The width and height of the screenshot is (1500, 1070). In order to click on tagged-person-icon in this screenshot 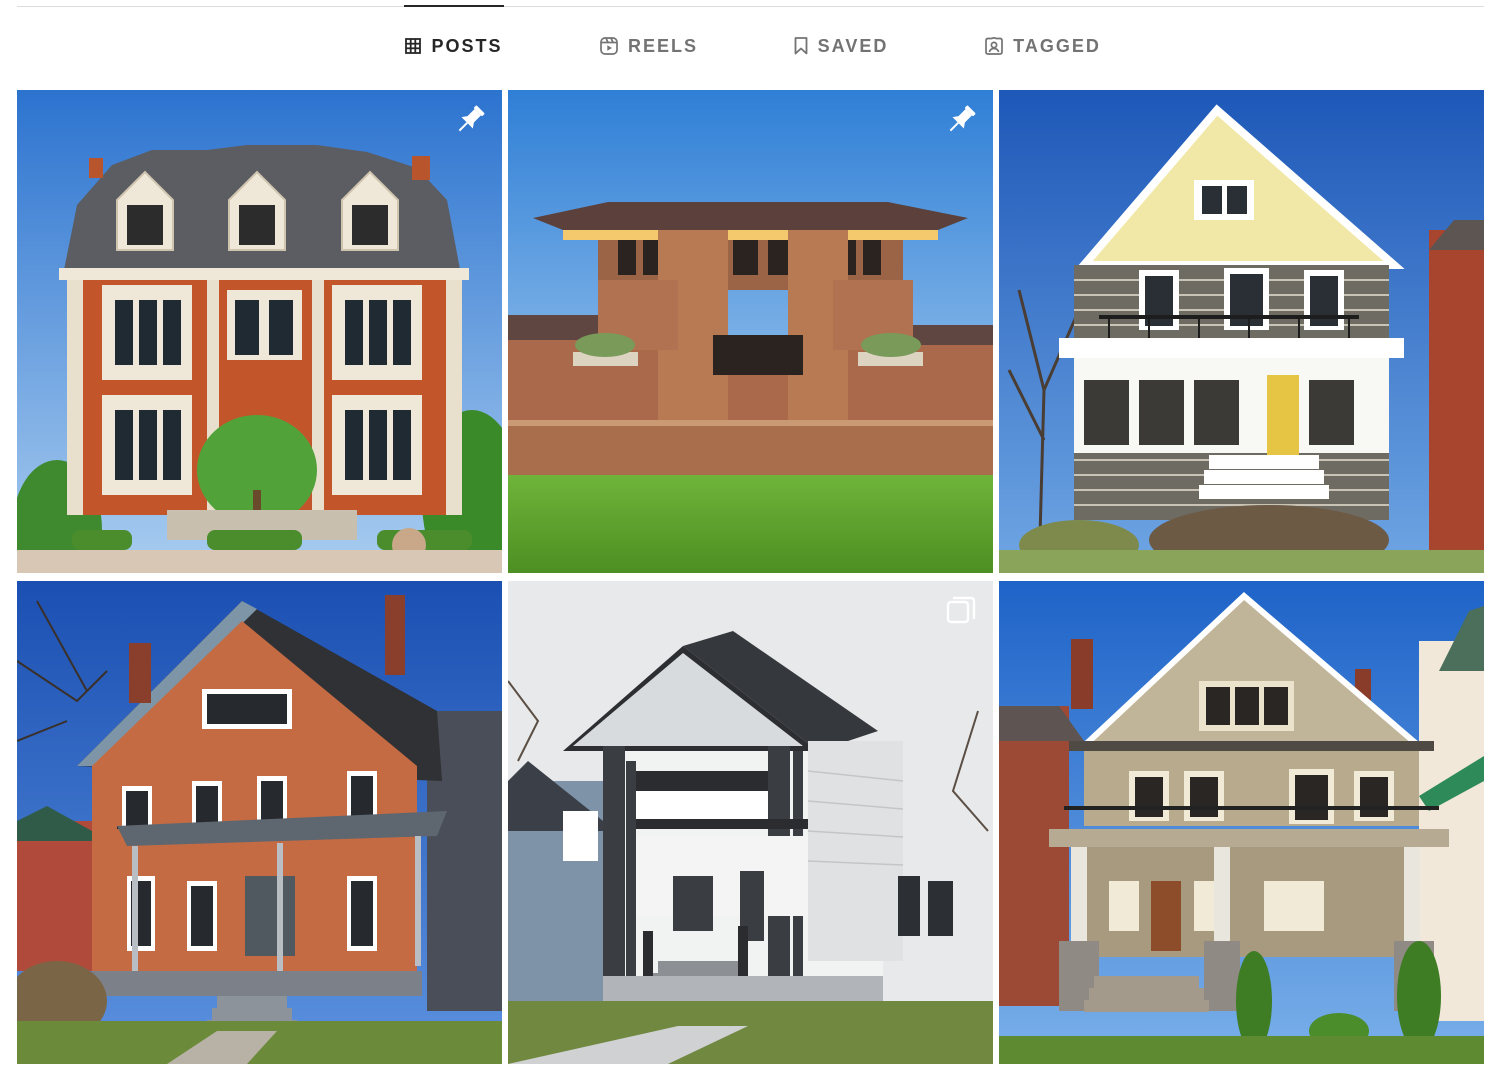, I will do `click(994, 46)`.